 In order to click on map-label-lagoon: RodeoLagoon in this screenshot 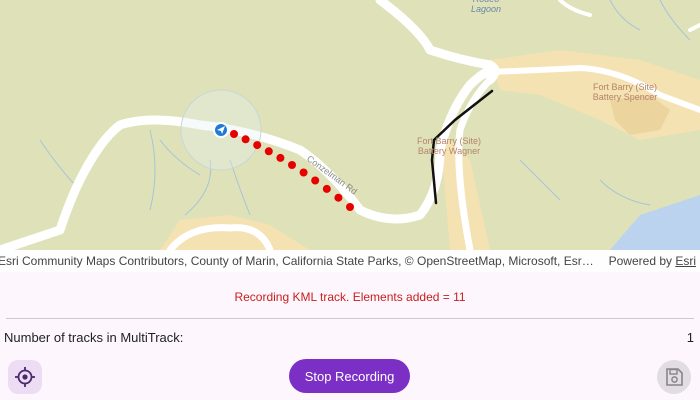, I will do `click(486, 7)`.